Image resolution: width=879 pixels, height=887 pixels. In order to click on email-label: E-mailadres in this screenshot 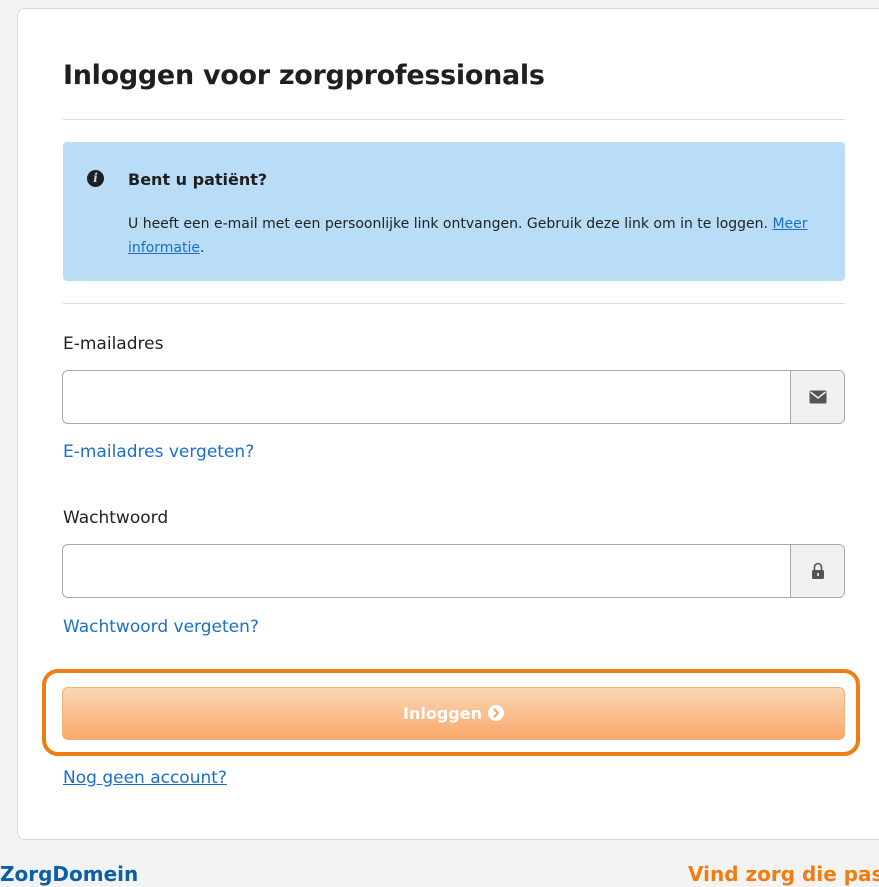, I will do `click(113, 344)`.